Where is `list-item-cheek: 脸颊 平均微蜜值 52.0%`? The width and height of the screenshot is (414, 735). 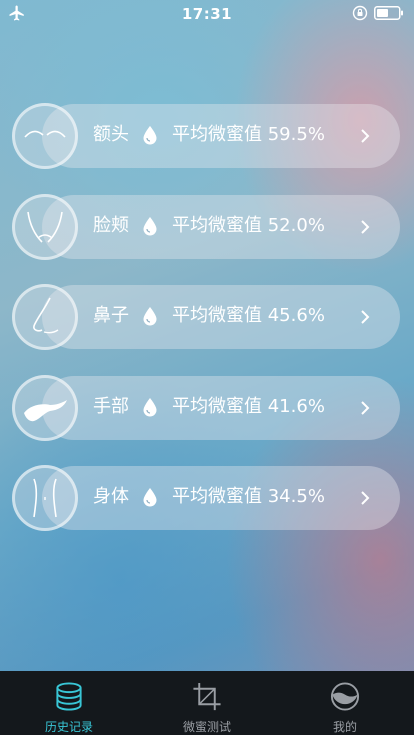
list-item-cheek: 脸颊 平均微蜜值 52.0% is located at coordinates (207, 226).